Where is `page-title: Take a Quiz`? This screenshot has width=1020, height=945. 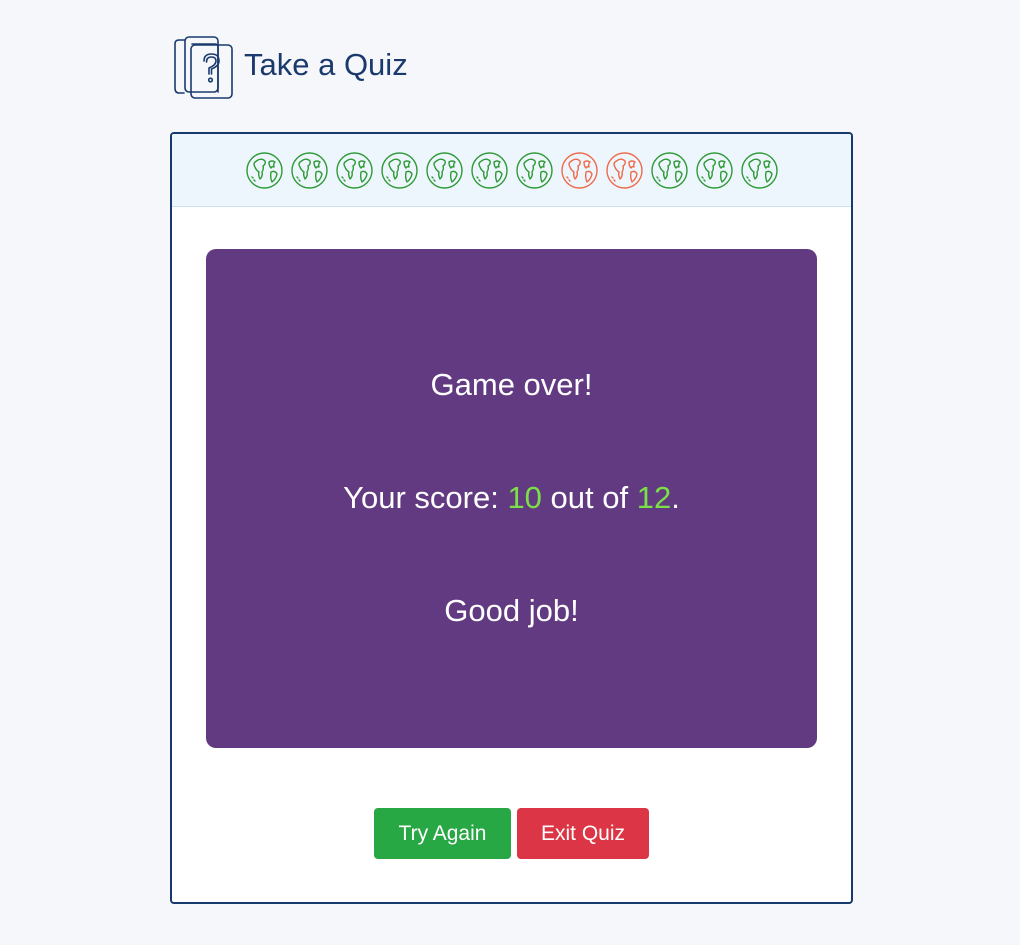 page-title: Take a Quiz is located at coordinates (326, 64).